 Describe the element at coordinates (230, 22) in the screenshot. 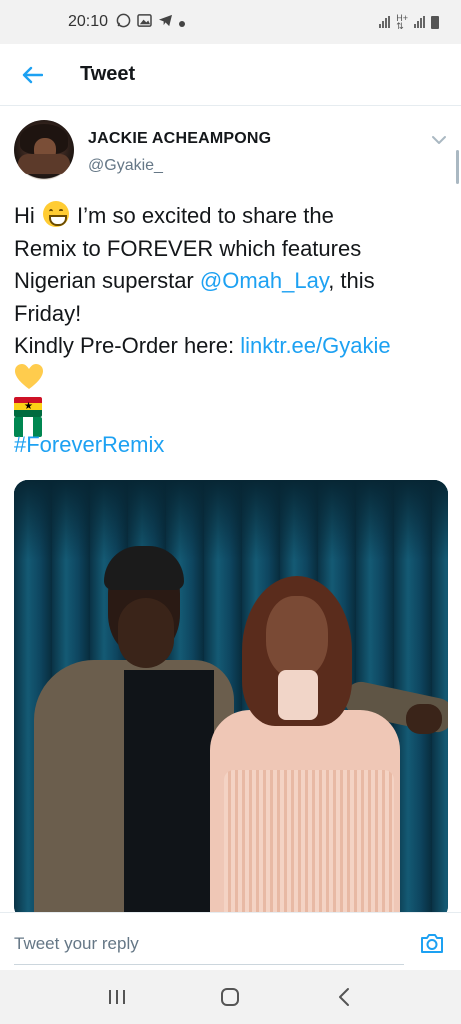

I see `status-bar: 20:10 H+ ⇅` at that location.